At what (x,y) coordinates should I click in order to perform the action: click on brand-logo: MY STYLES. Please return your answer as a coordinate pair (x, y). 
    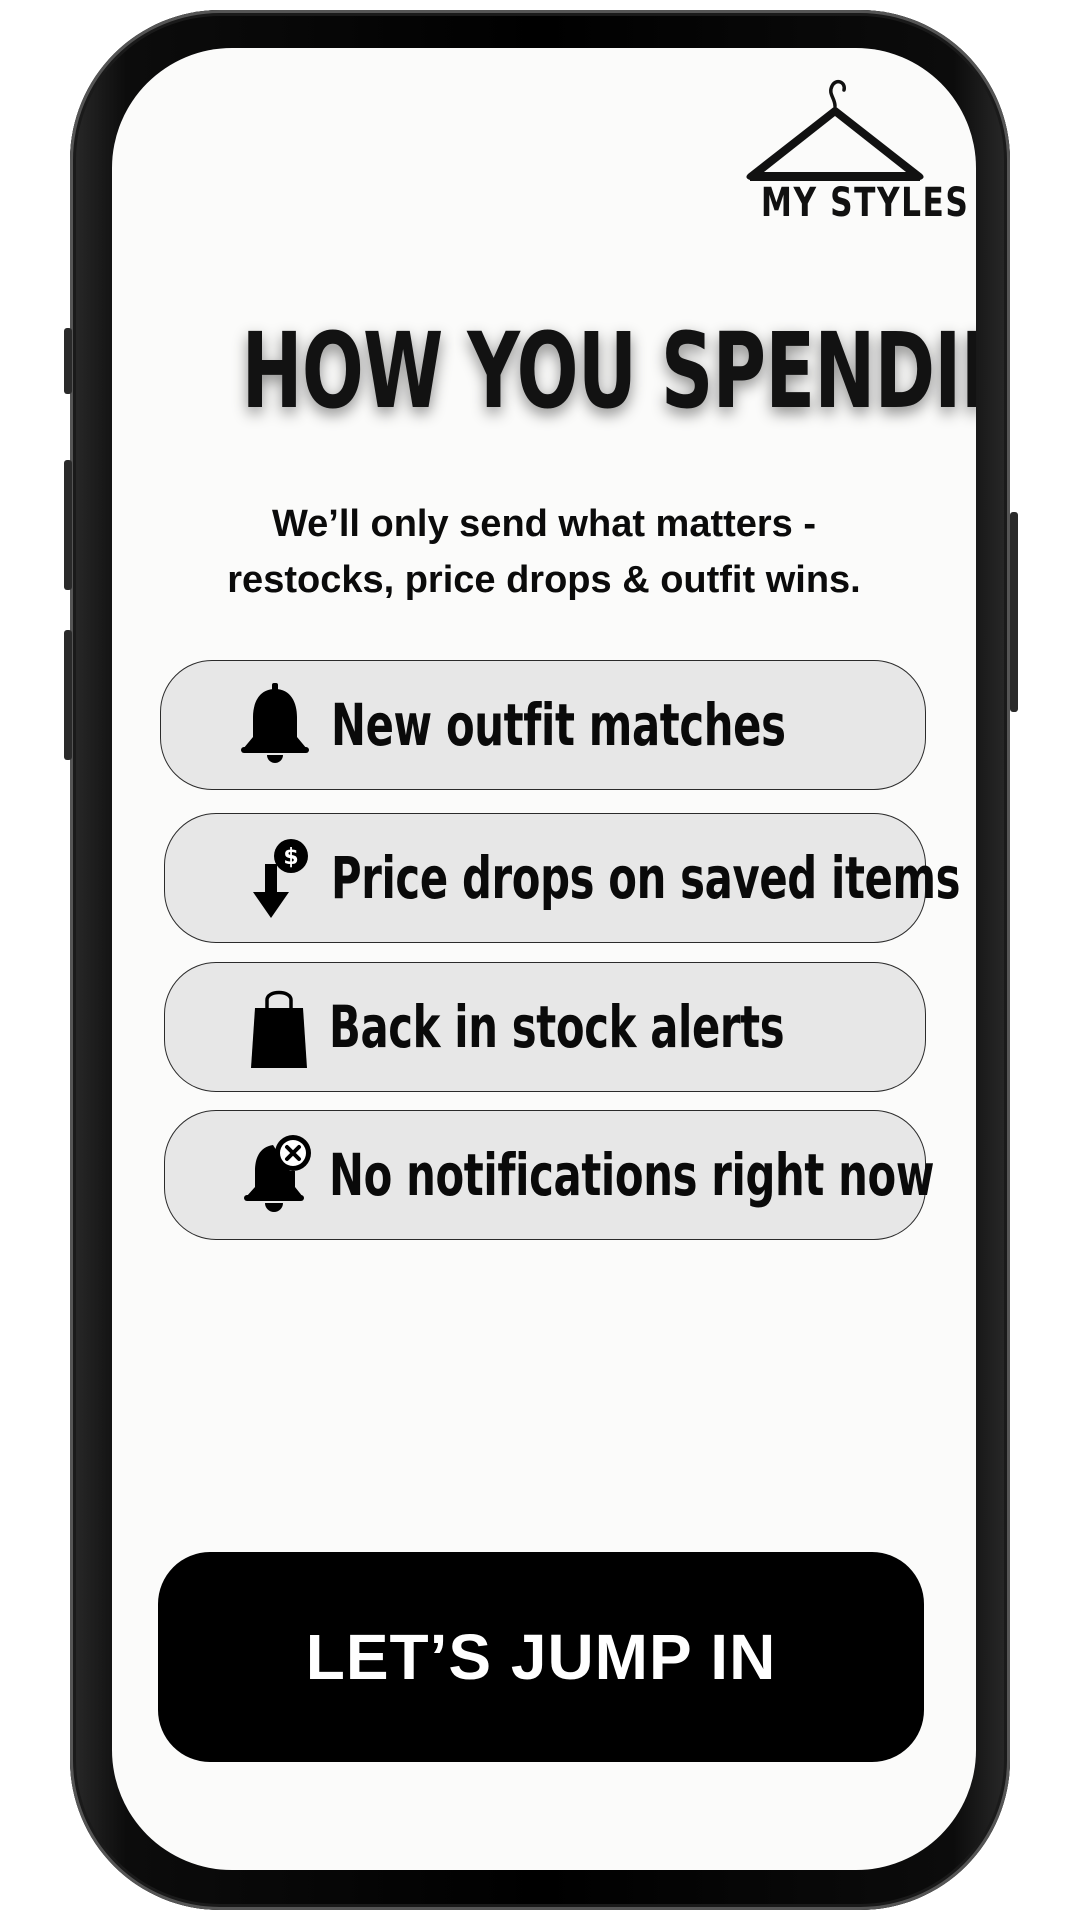
    Looking at the image, I should click on (855, 159).